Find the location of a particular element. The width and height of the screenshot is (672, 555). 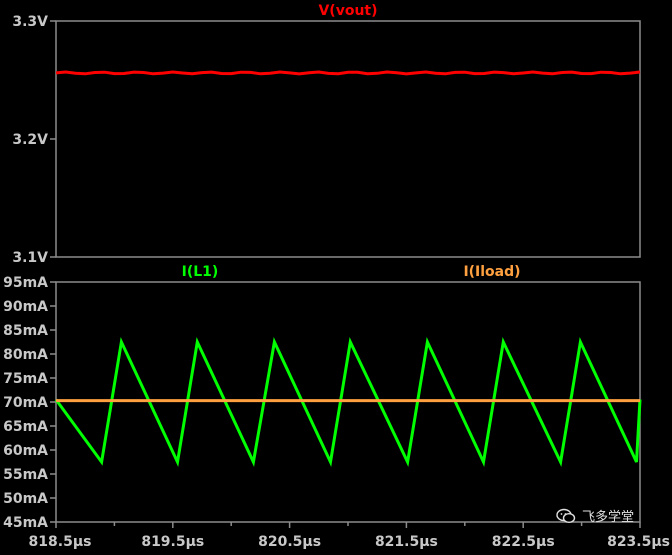

current-trace-titles: I(L1) I(Iload) is located at coordinates (351, 272).